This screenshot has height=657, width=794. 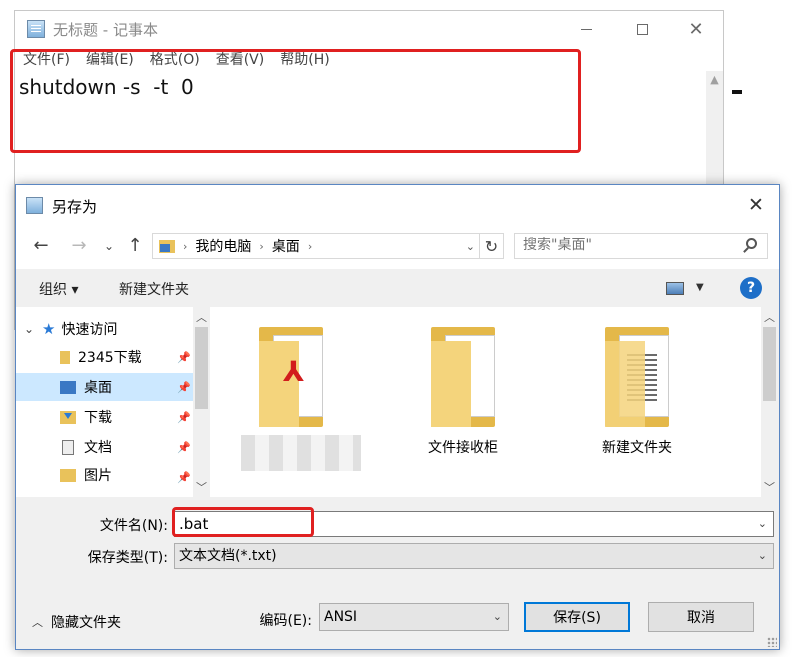 I want to click on file-item: ⅄, so click(x=291, y=382).